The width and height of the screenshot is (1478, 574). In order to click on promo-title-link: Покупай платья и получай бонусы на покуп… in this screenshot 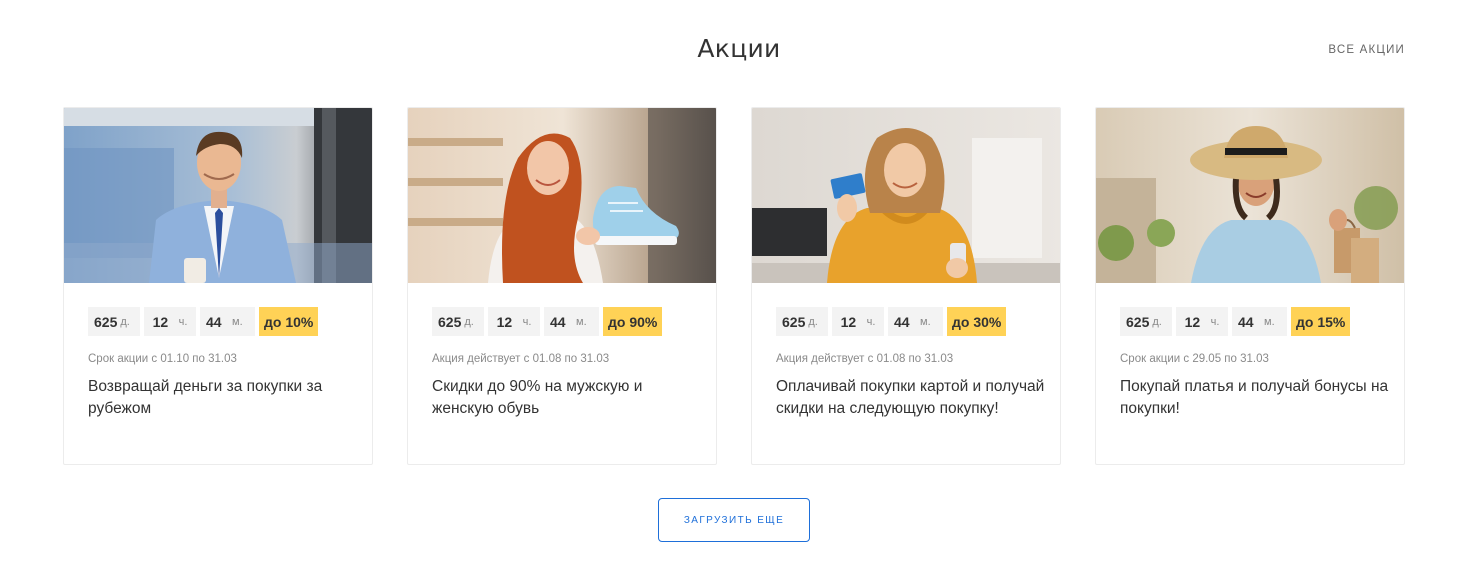, I will do `click(1256, 398)`.